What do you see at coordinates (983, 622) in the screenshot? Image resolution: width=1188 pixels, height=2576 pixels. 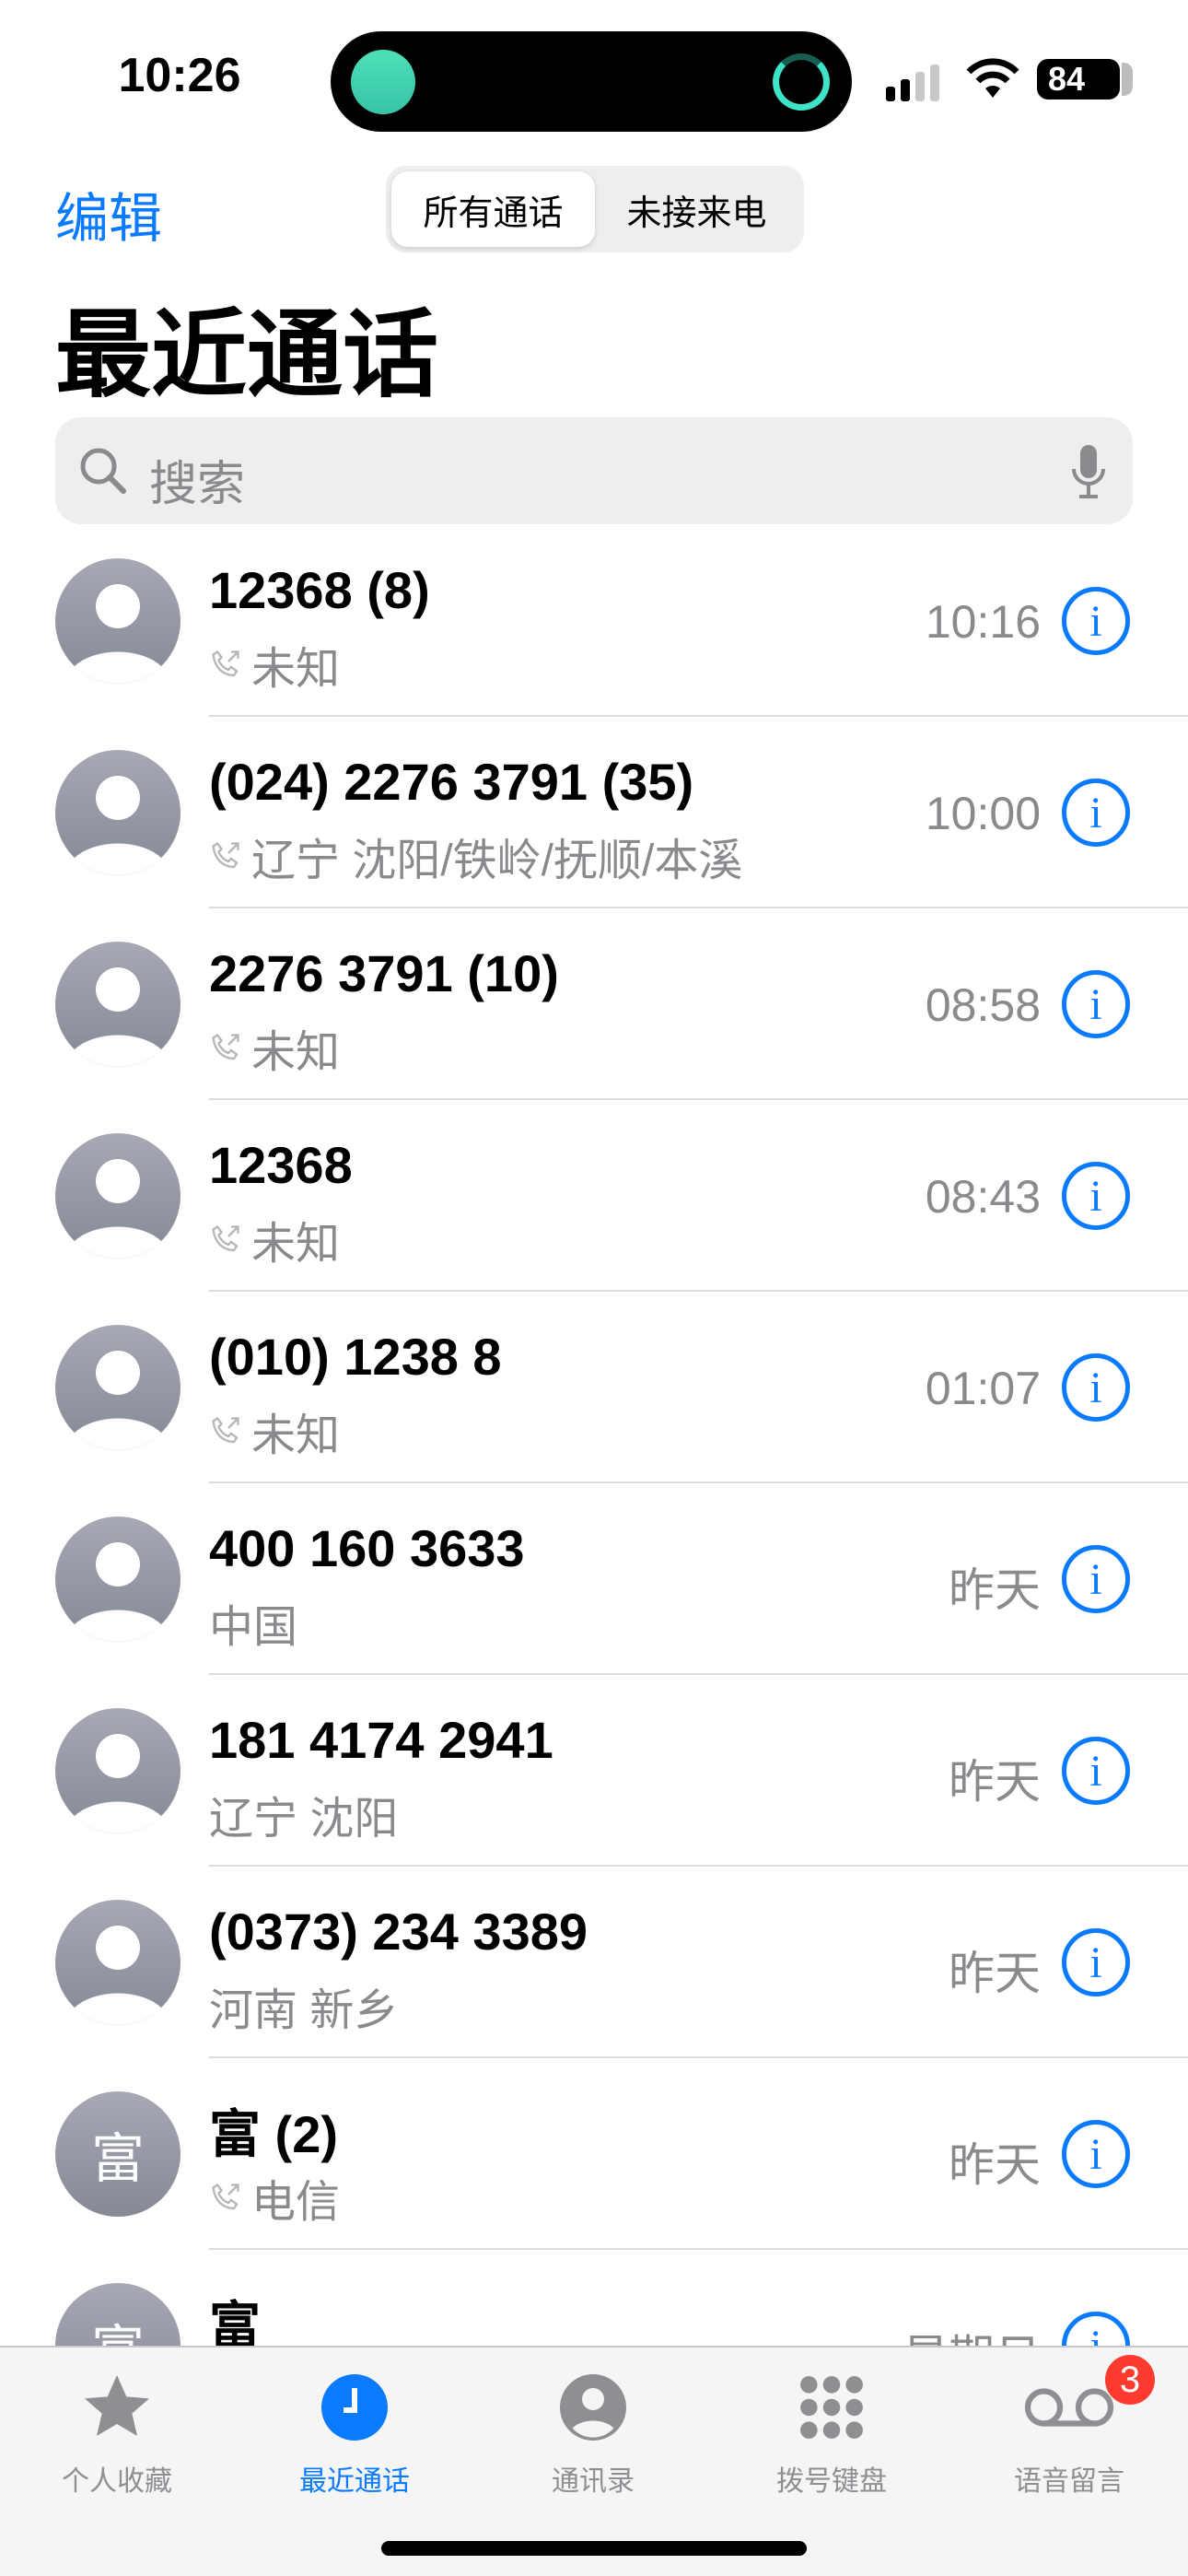 I see `call-time: 10:16` at bounding box center [983, 622].